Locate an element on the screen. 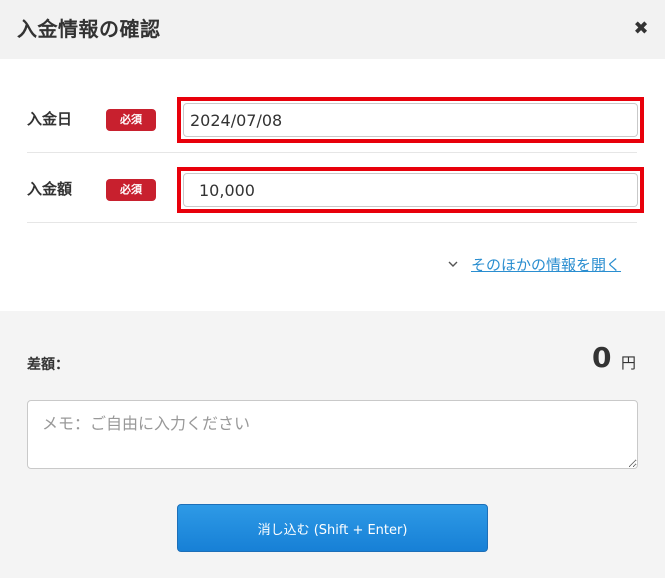 This screenshot has height=578, width=665. reconcile-submit-button: 消し込む (Shift + Enter) is located at coordinates (332, 528).